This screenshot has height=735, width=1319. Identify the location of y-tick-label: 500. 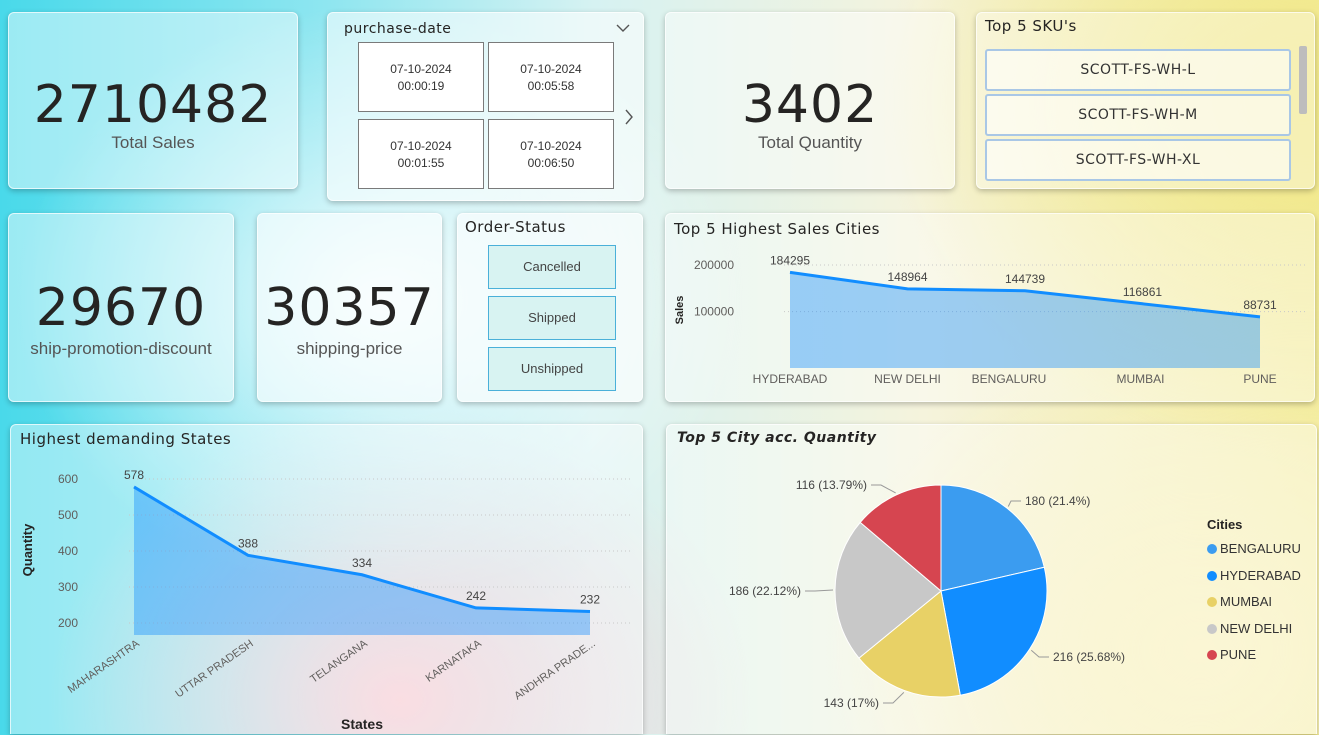
(68, 515).